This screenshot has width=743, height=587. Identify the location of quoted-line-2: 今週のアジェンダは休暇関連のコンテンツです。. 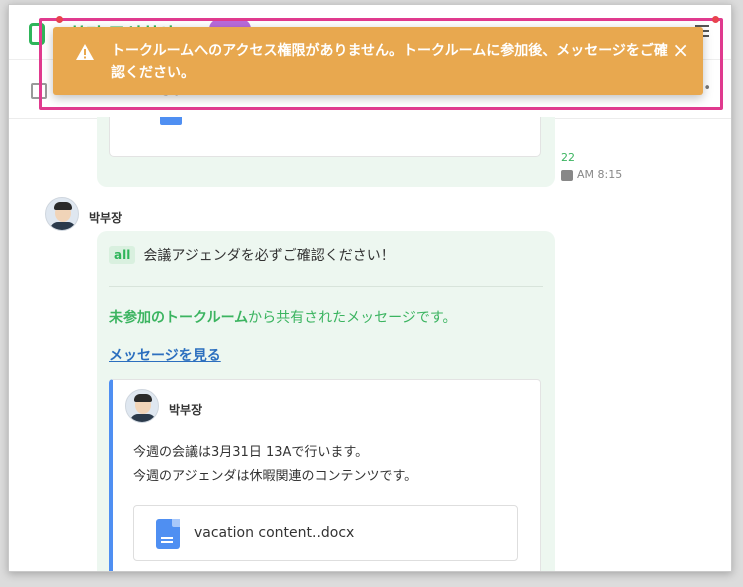
(275, 476).